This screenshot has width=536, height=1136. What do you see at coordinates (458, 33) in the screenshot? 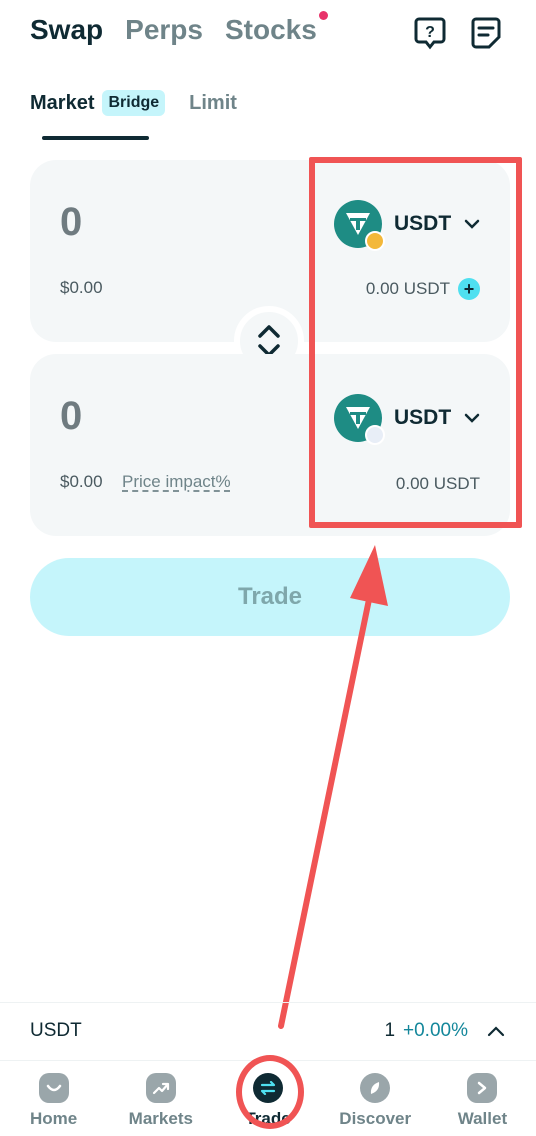
I see `top-icons: ?` at bounding box center [458, 33].